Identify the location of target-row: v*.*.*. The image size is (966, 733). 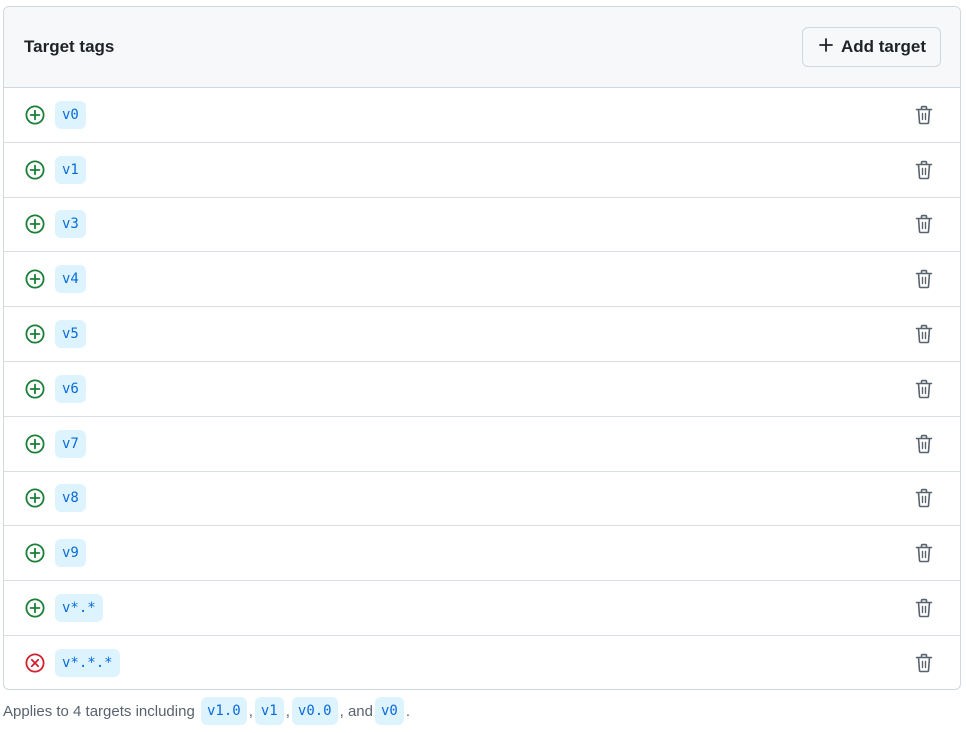
(482, 662).